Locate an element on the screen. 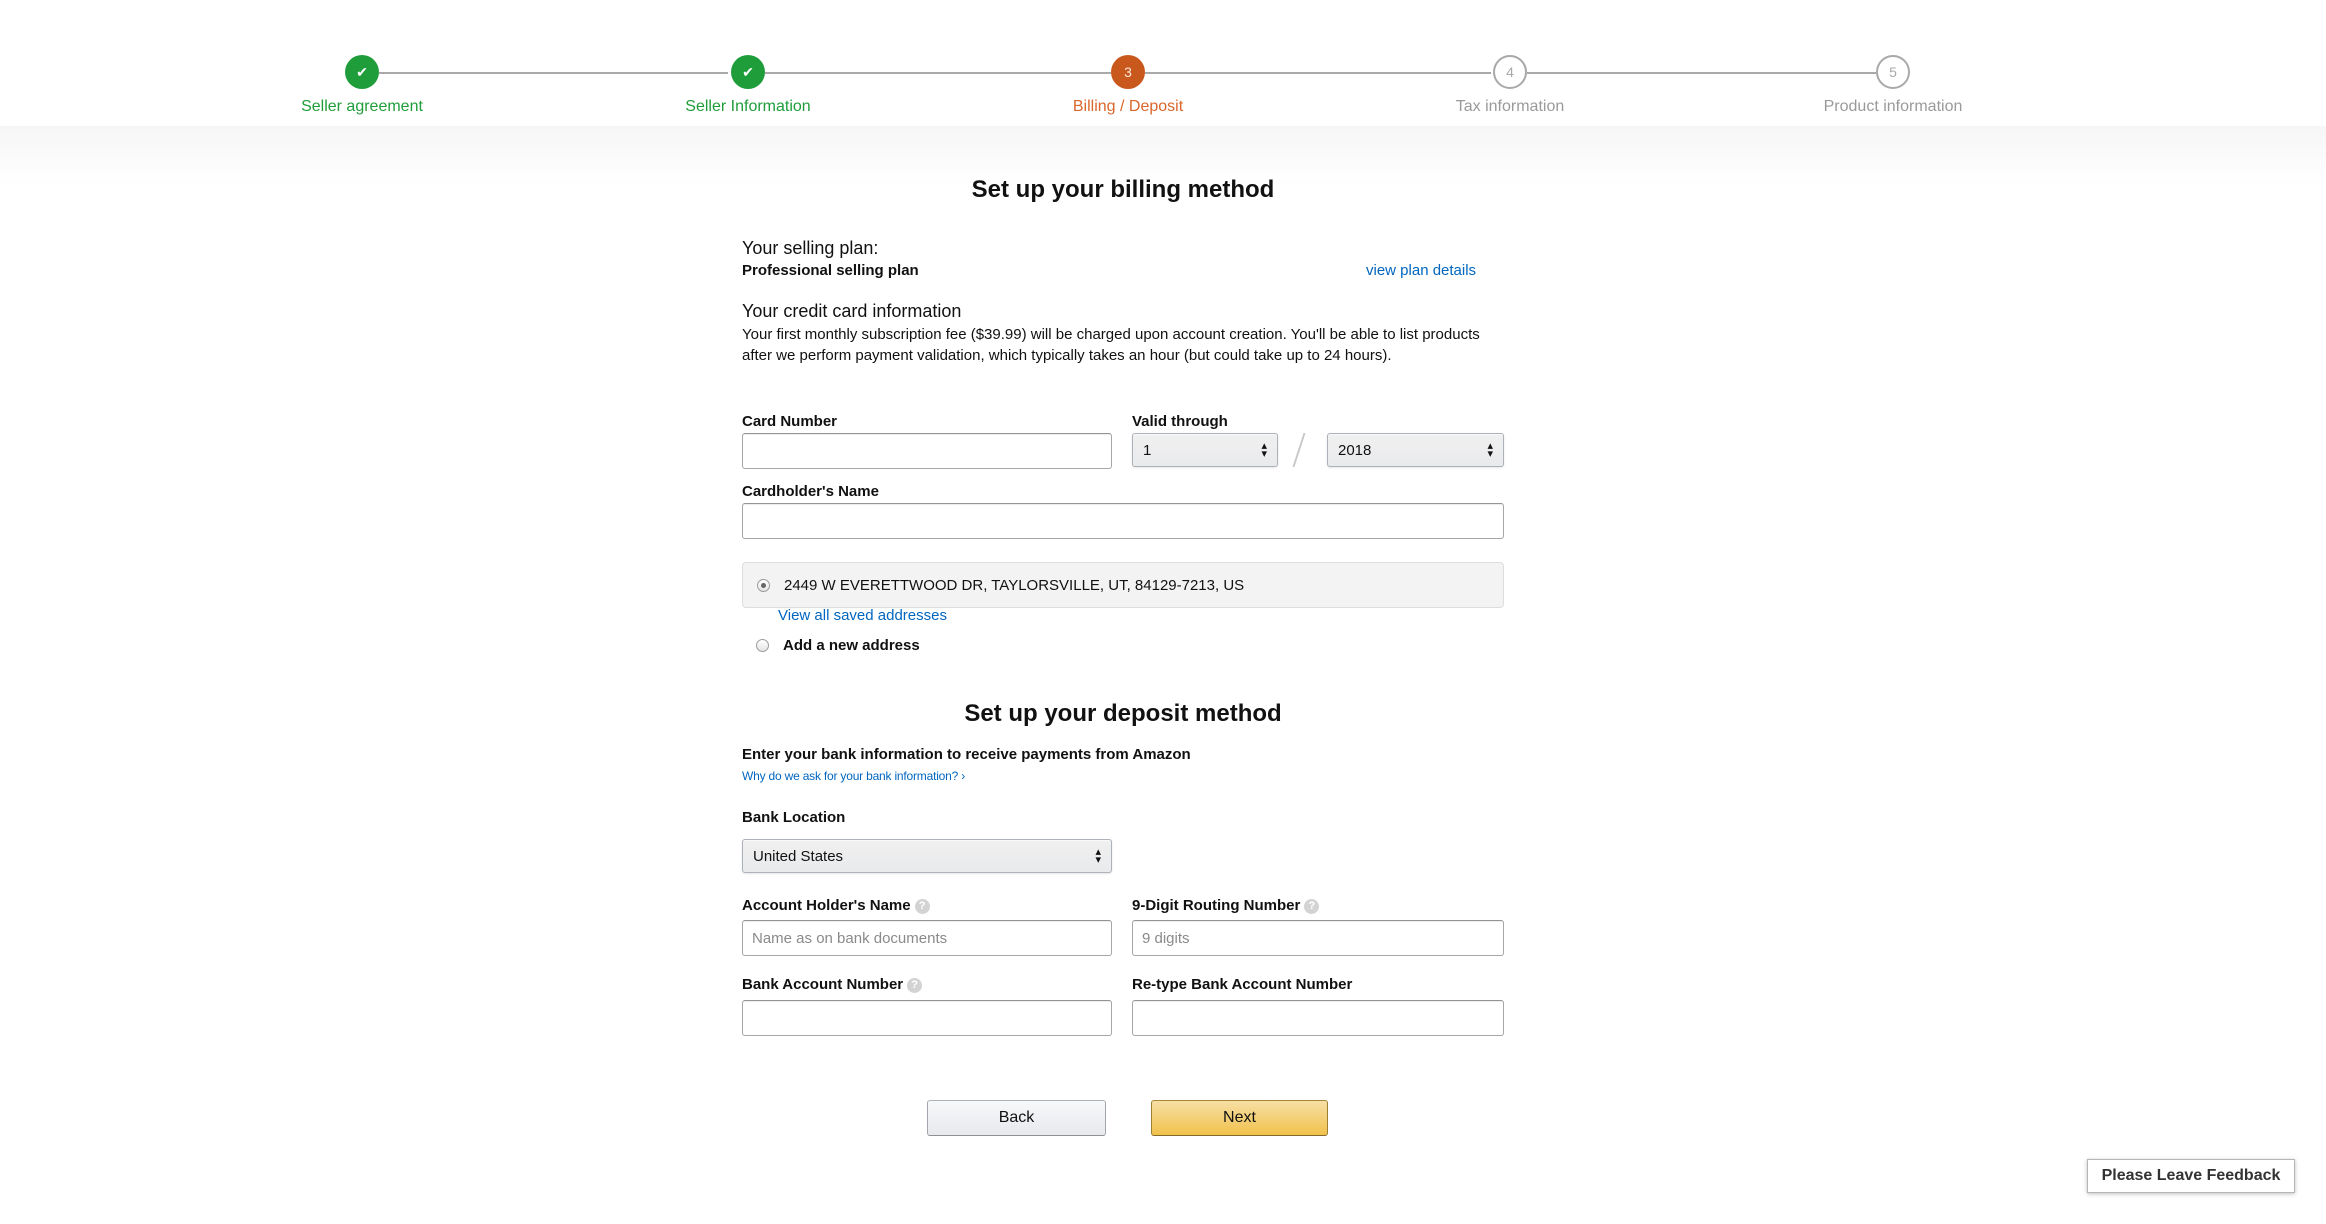 The width and height of the screenshot is (2326, 1224). add-address-label: Add a new address is located at coordinates (851, 645).